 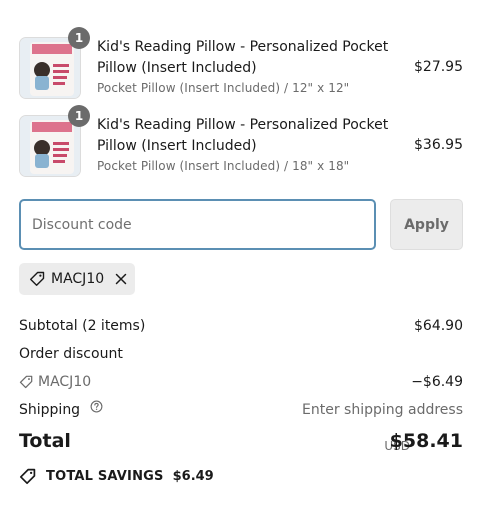 What do you see at coordinates (241, 382) in the screenshot?
I see `discount-code-row: MACJ10 −$6.49` at bounding box center [241, 382].